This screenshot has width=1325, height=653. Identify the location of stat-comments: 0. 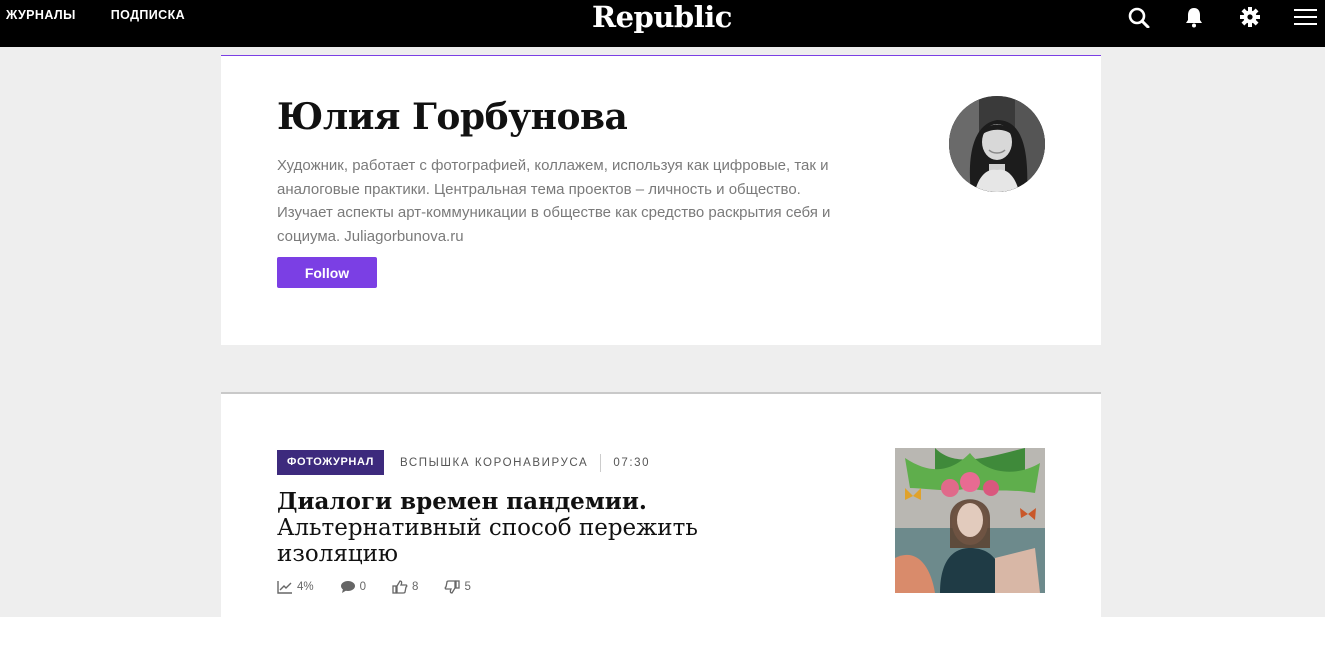
(353, 587).